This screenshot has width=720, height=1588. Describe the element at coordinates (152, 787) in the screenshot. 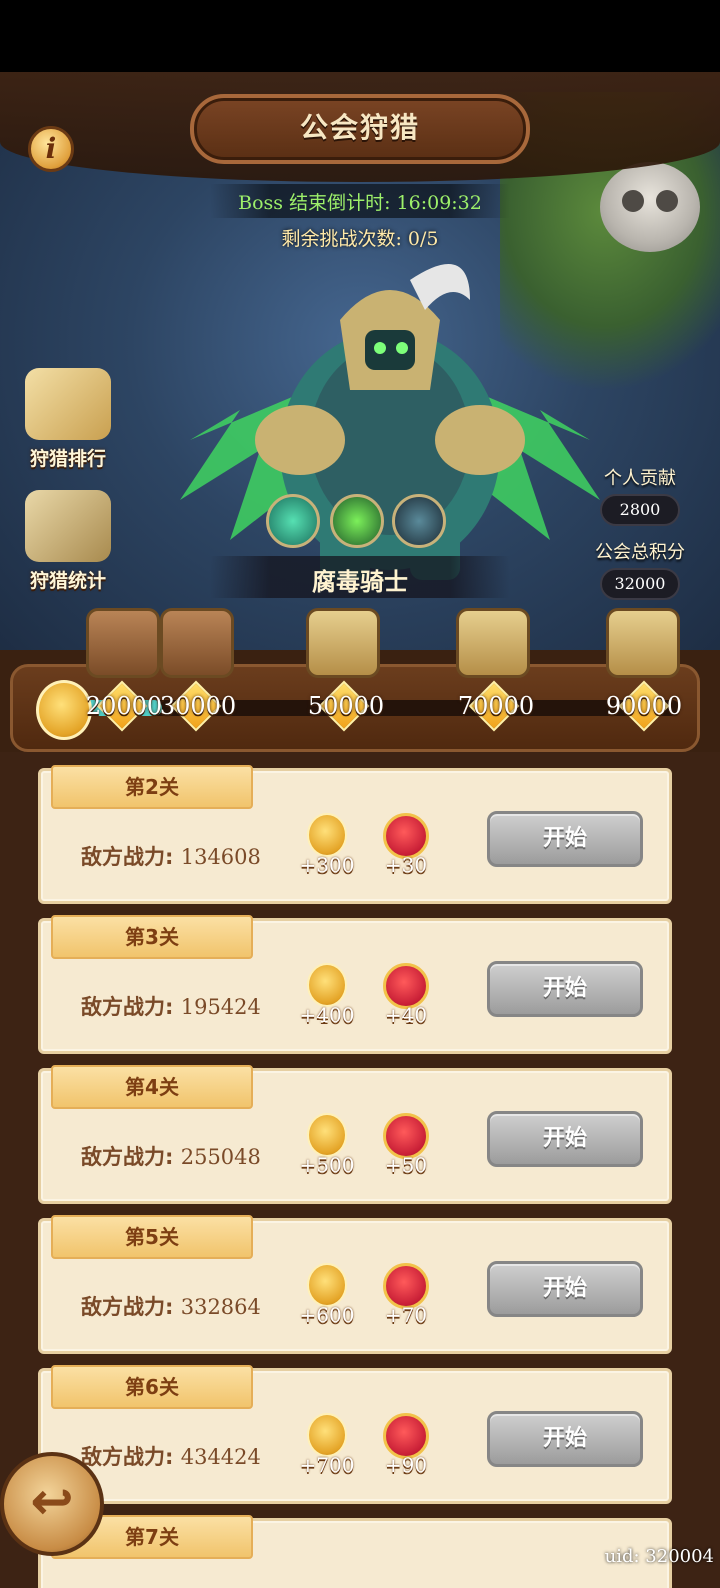

I see `stage-tab: 第2关` at that location.